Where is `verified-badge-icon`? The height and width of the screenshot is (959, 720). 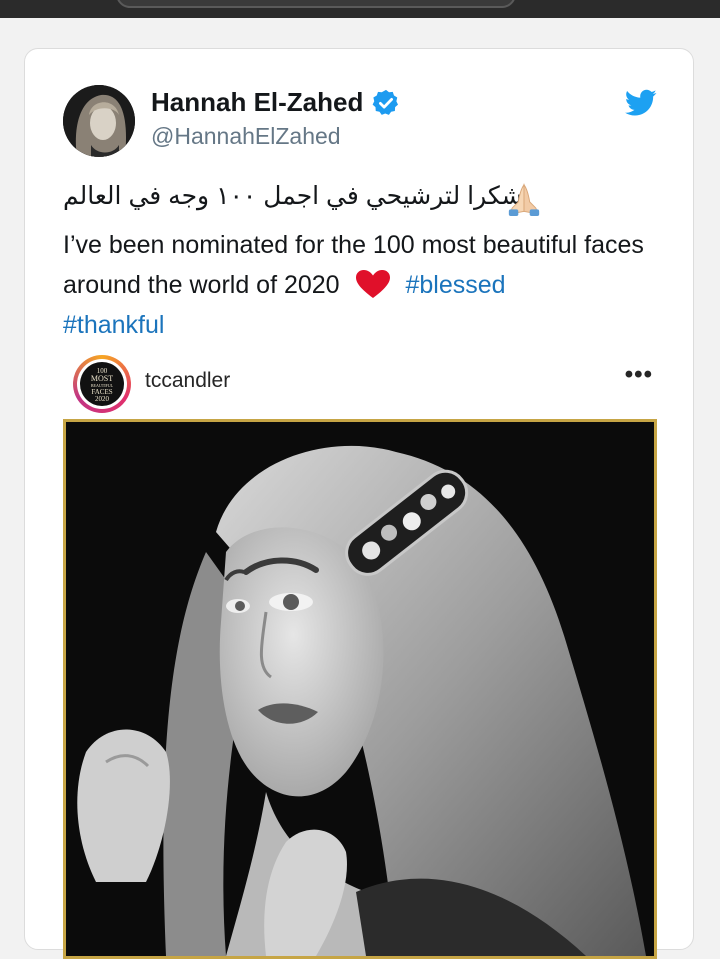 verified-badge-icon is located at coordinates (385, 102).